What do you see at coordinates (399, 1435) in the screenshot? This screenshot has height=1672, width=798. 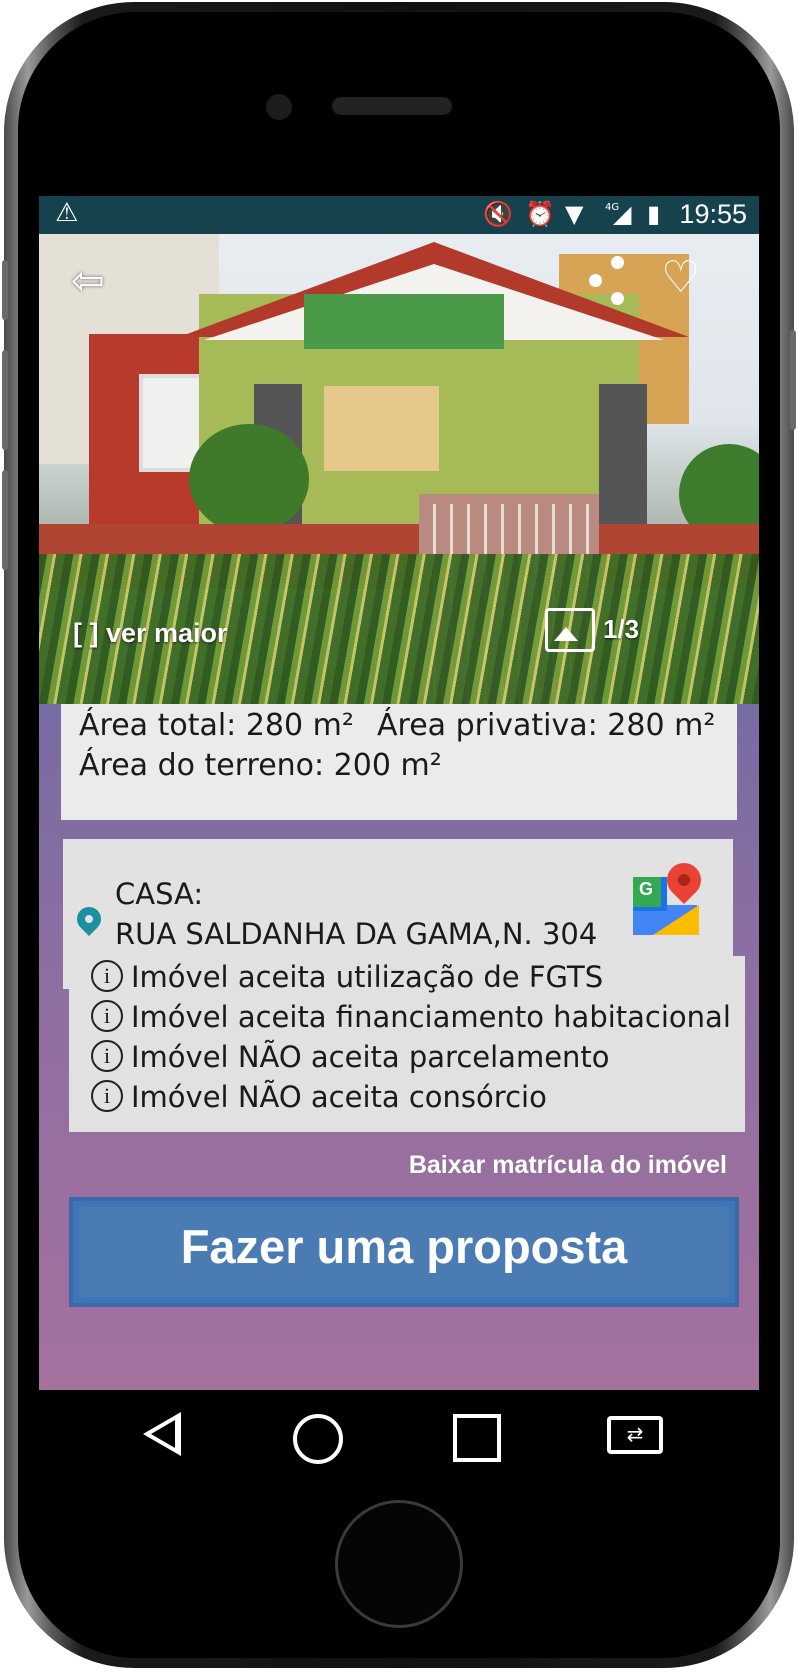 I see `android-nav-bar: ⇄` at bounding box center [399, 1435].